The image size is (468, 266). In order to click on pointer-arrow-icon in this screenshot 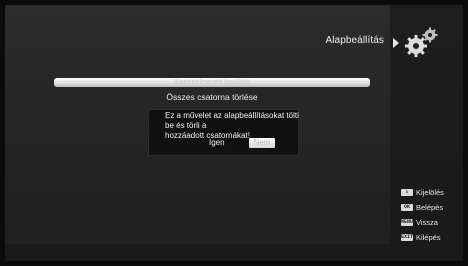, I will do `click(396, 43)`.